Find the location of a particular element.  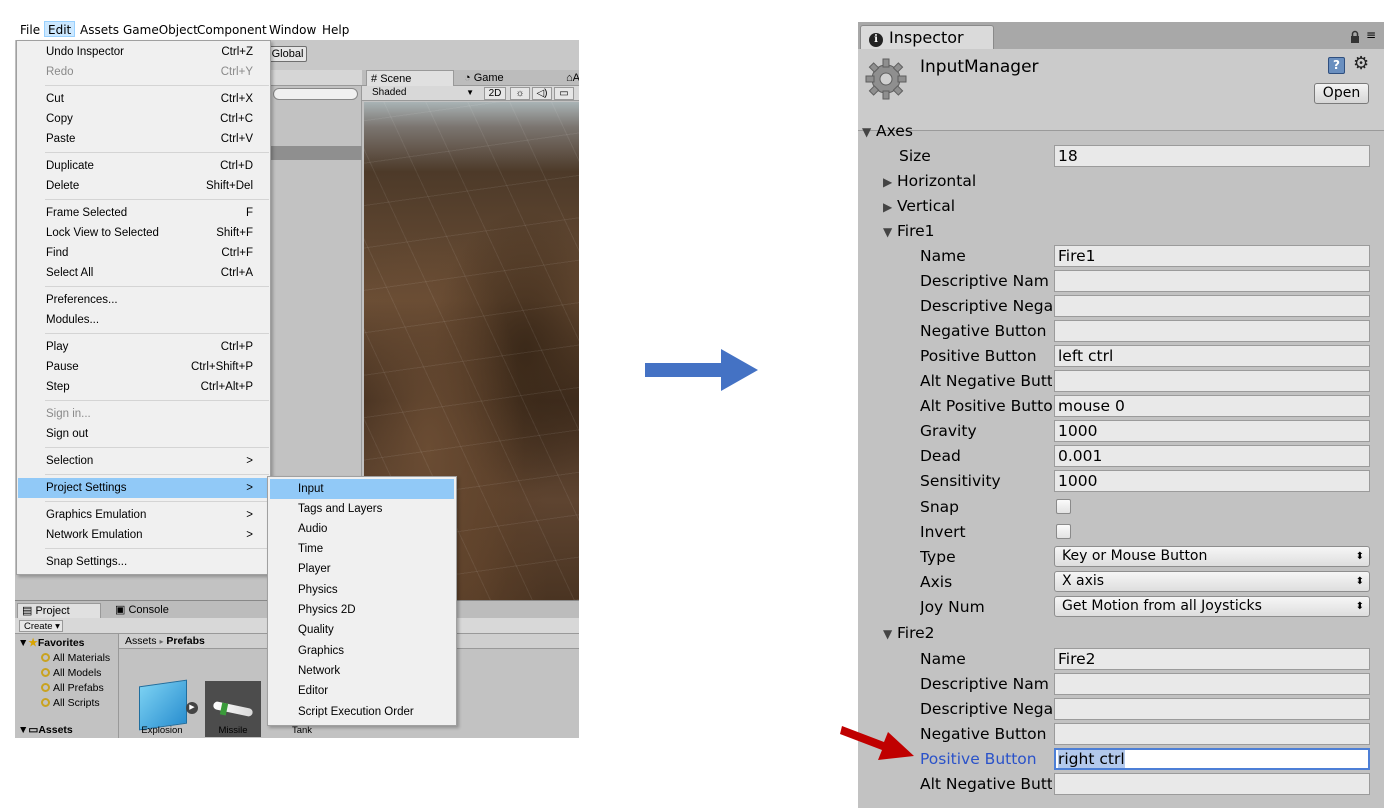

menu-assets: Assets is located at coordinates (99, 30).